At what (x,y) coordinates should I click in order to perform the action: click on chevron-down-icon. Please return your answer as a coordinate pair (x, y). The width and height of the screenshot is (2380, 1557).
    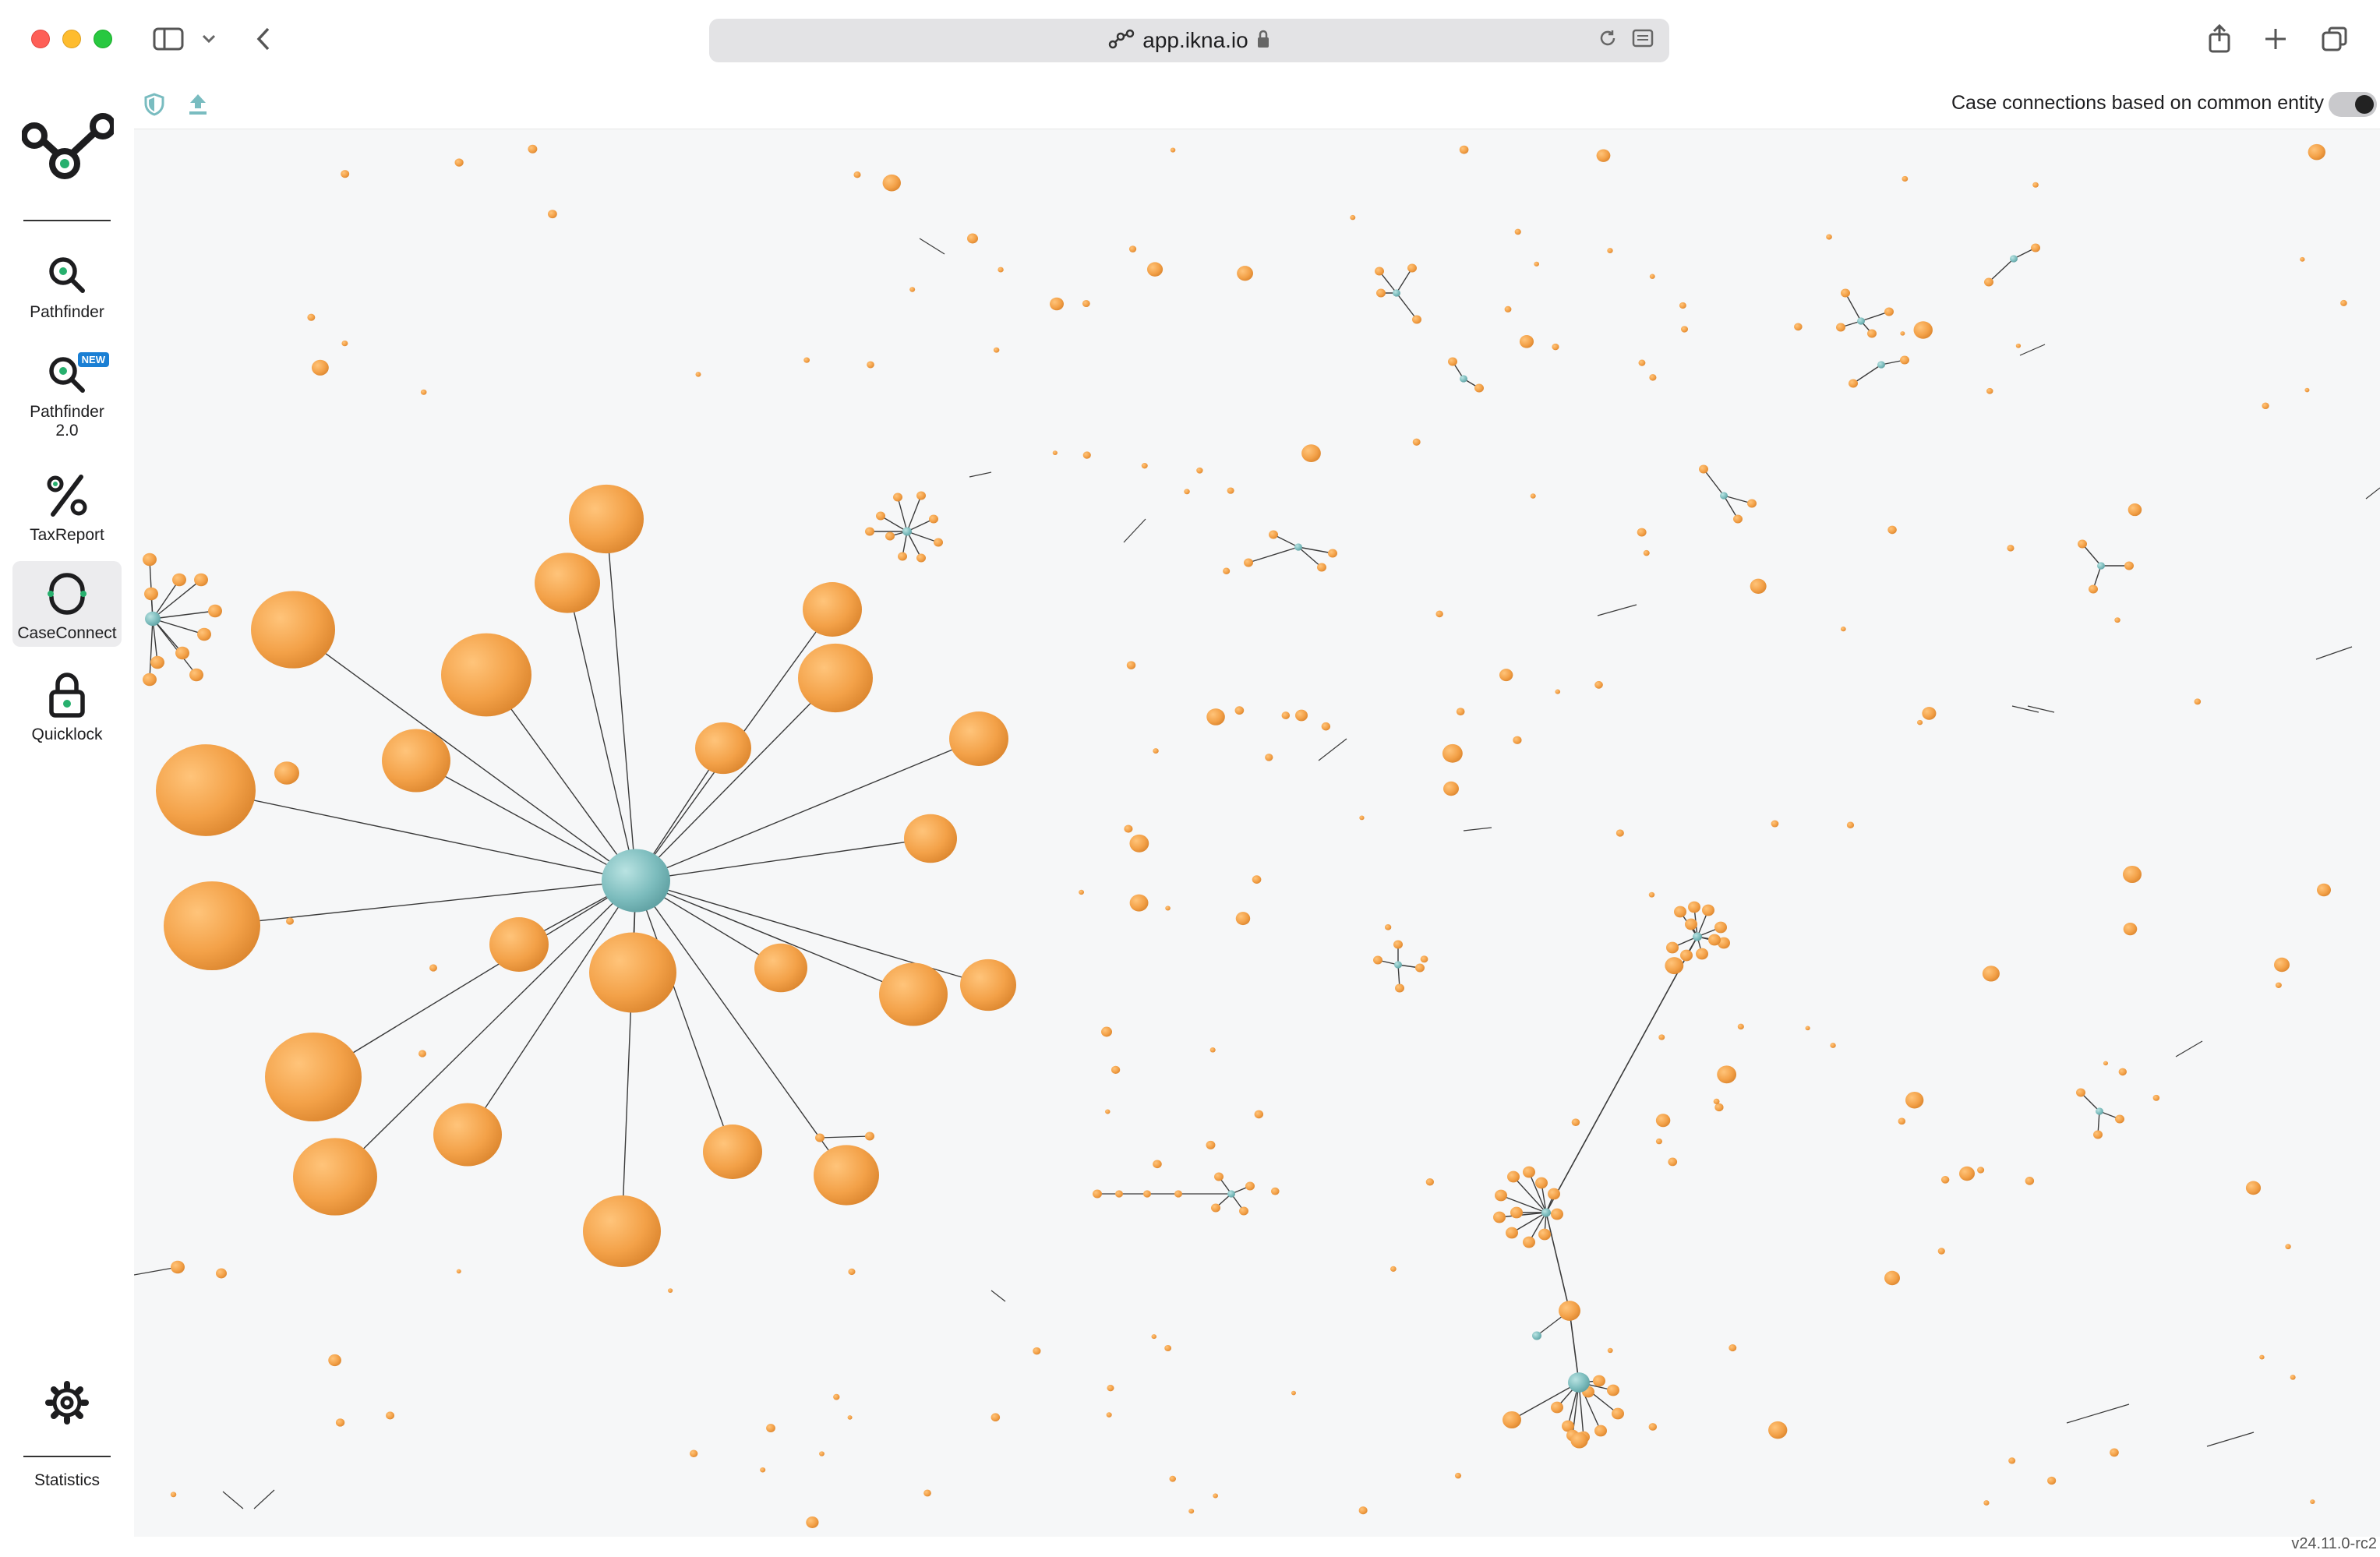
    Looking at the image, I should click on (209, 39).